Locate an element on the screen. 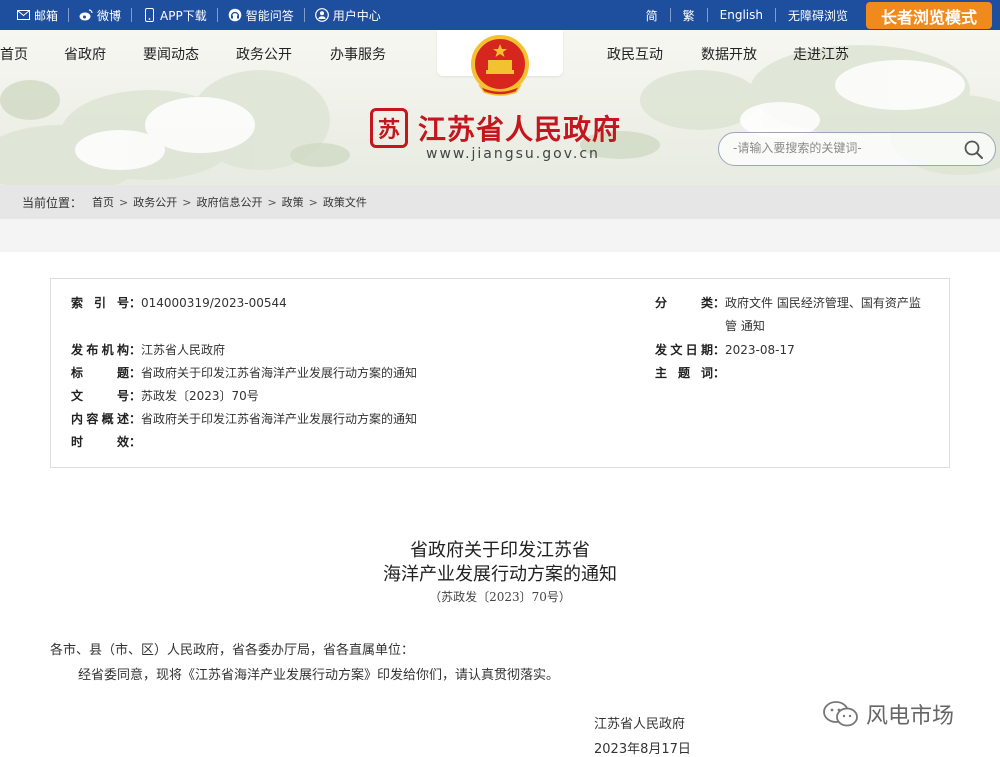  meta-title-key: 标题： is located at coordinates (106, 373).